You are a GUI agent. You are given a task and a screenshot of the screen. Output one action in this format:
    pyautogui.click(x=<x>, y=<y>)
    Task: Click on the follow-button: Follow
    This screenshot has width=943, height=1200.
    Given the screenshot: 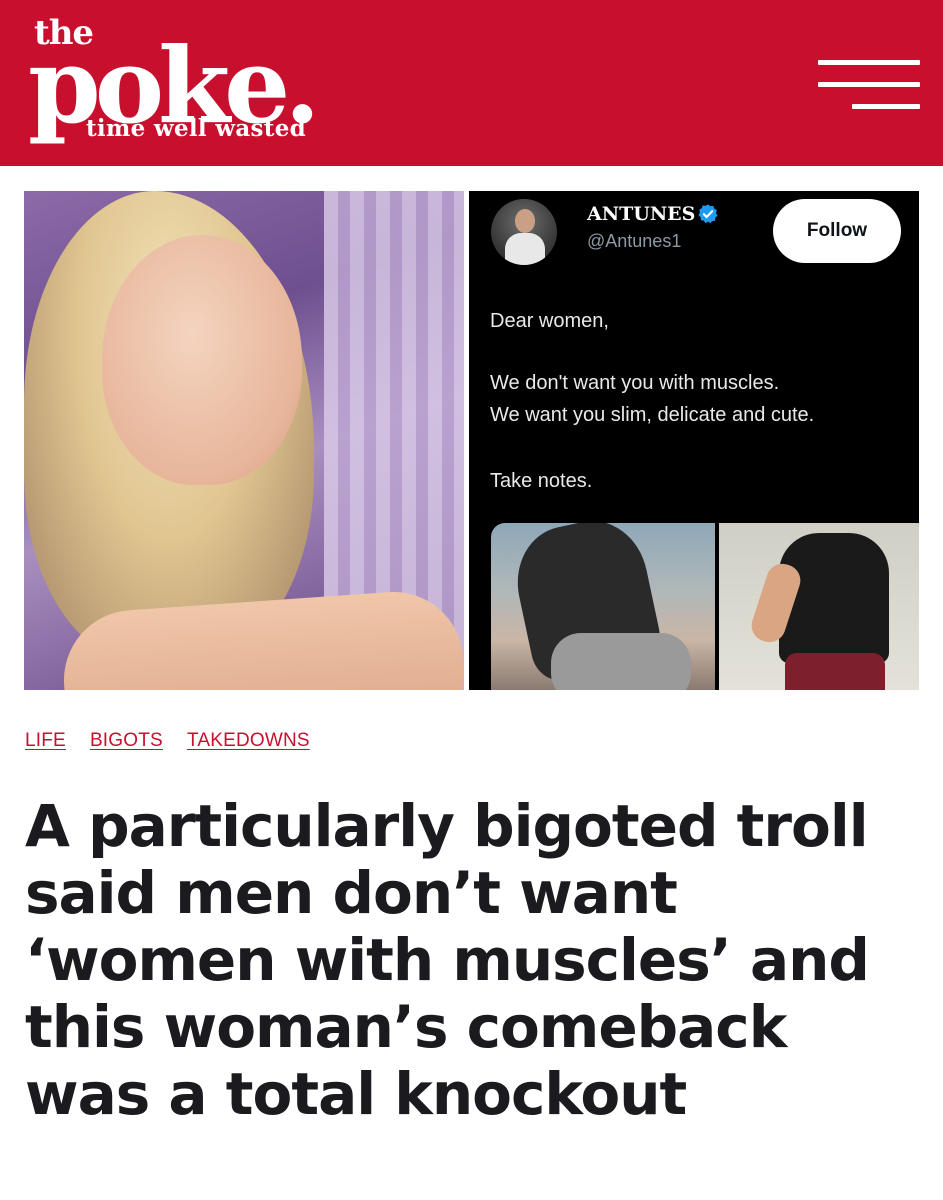 What is the action you would take?
    pyautogui.click(x=837, y=231)
    